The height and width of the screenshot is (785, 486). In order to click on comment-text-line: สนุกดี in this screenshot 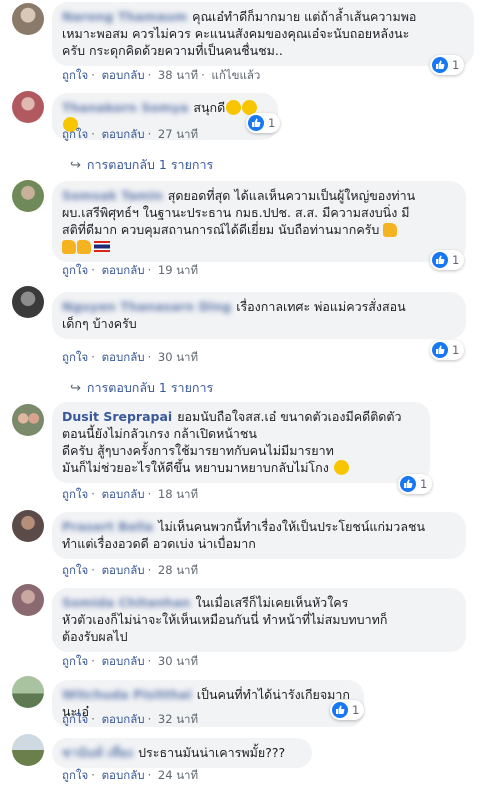, I will do `click(209, 107)`.